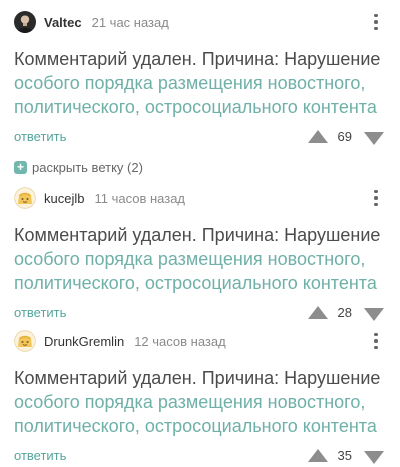 Image resolution: width=400 pixels, height=467 pixels. I want to click on comment-time: 21 час назад, so click(130, 22).